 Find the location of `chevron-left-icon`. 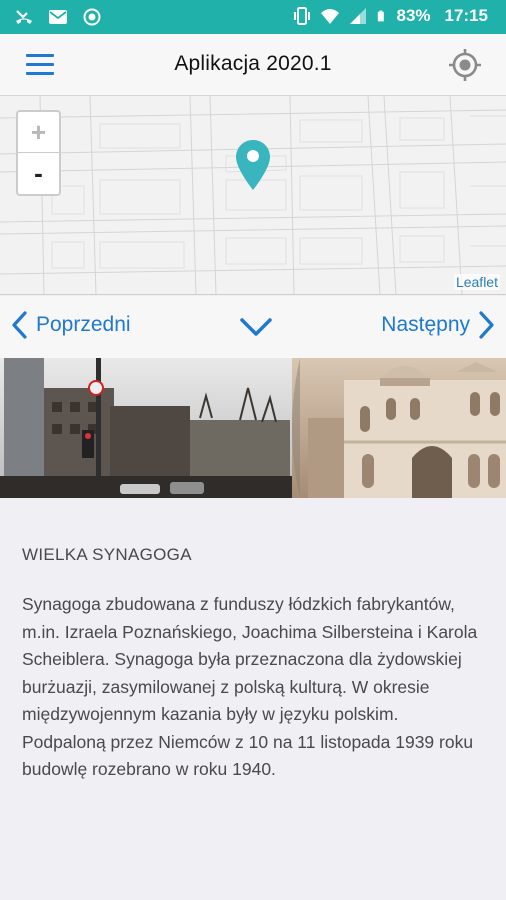

chevron-left-icon is located at coordinates (19, 325).